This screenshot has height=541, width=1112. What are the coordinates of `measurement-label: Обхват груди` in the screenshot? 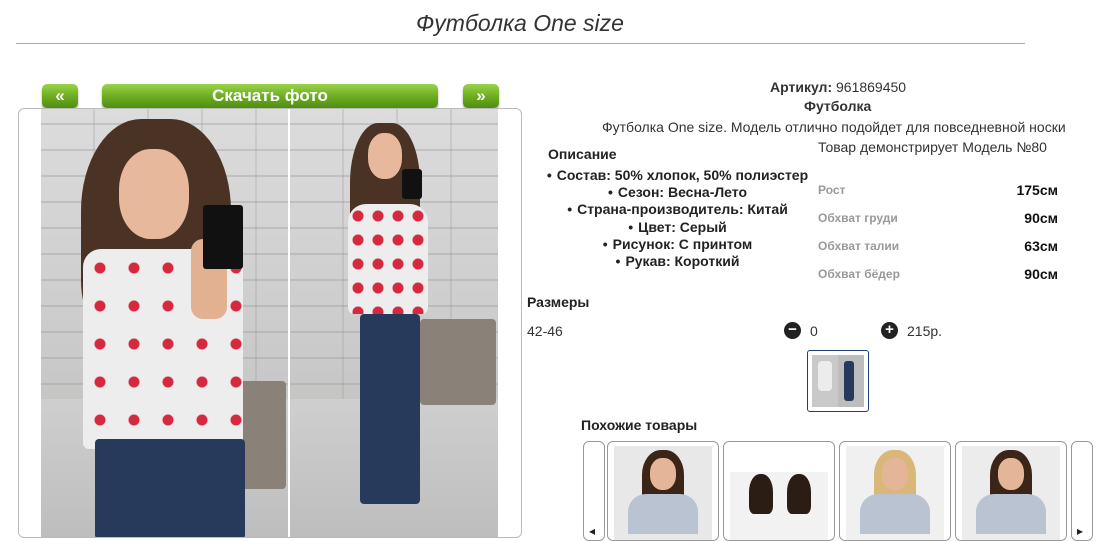 It's located at (858, 218).